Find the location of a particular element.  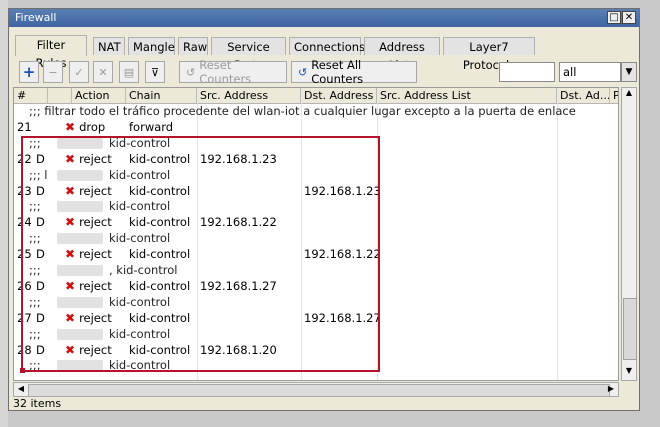

col-flag is located at coordinates (60, 95).